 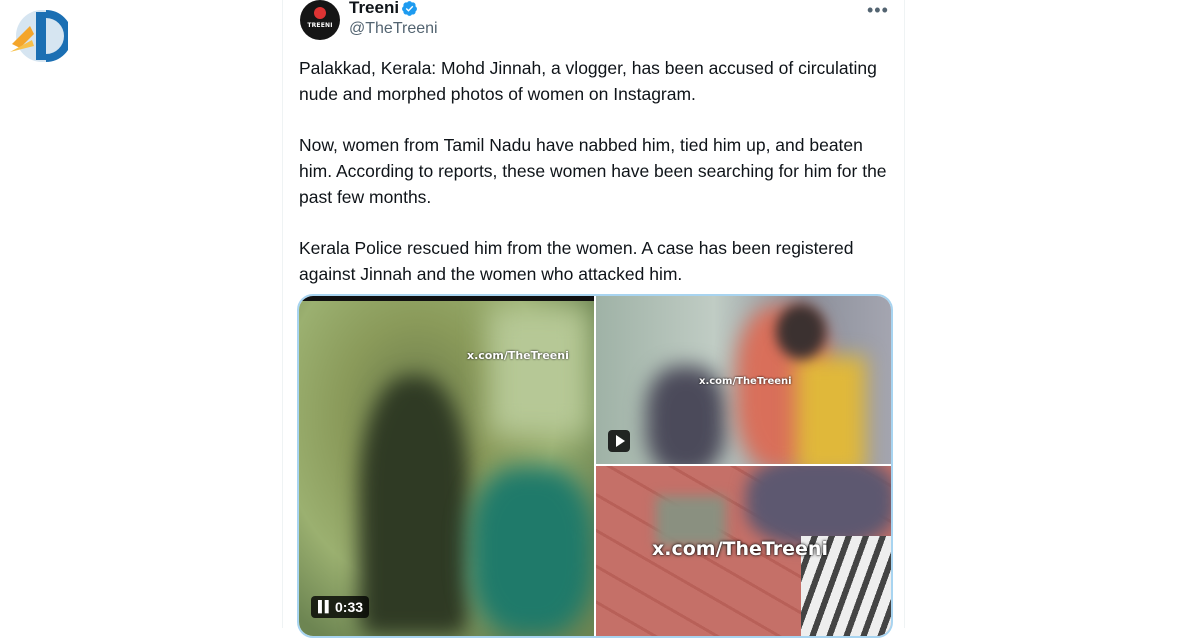 I want to click on account-handle: @TheTreeni, so click(x=393, y=29).